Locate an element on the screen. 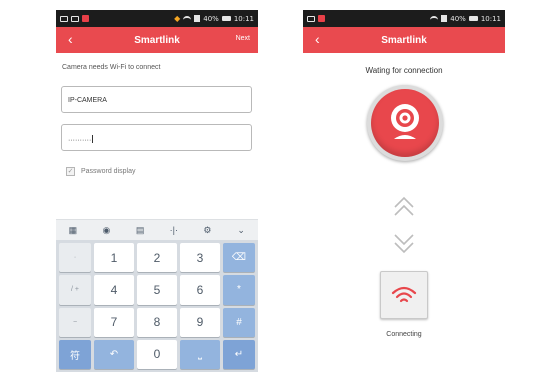 The image size is (557, 373). key-plus-label: + is located at coordinates (76, 290).